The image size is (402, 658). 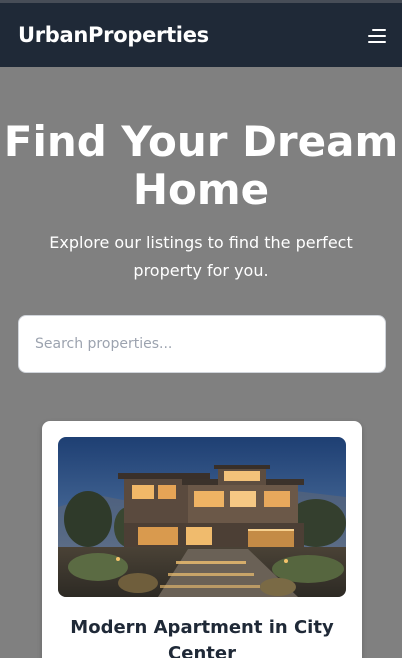 What do you see at coordinates (202, 344) in the screenshot?
I see `search-input` at bounding box center [202, 344].